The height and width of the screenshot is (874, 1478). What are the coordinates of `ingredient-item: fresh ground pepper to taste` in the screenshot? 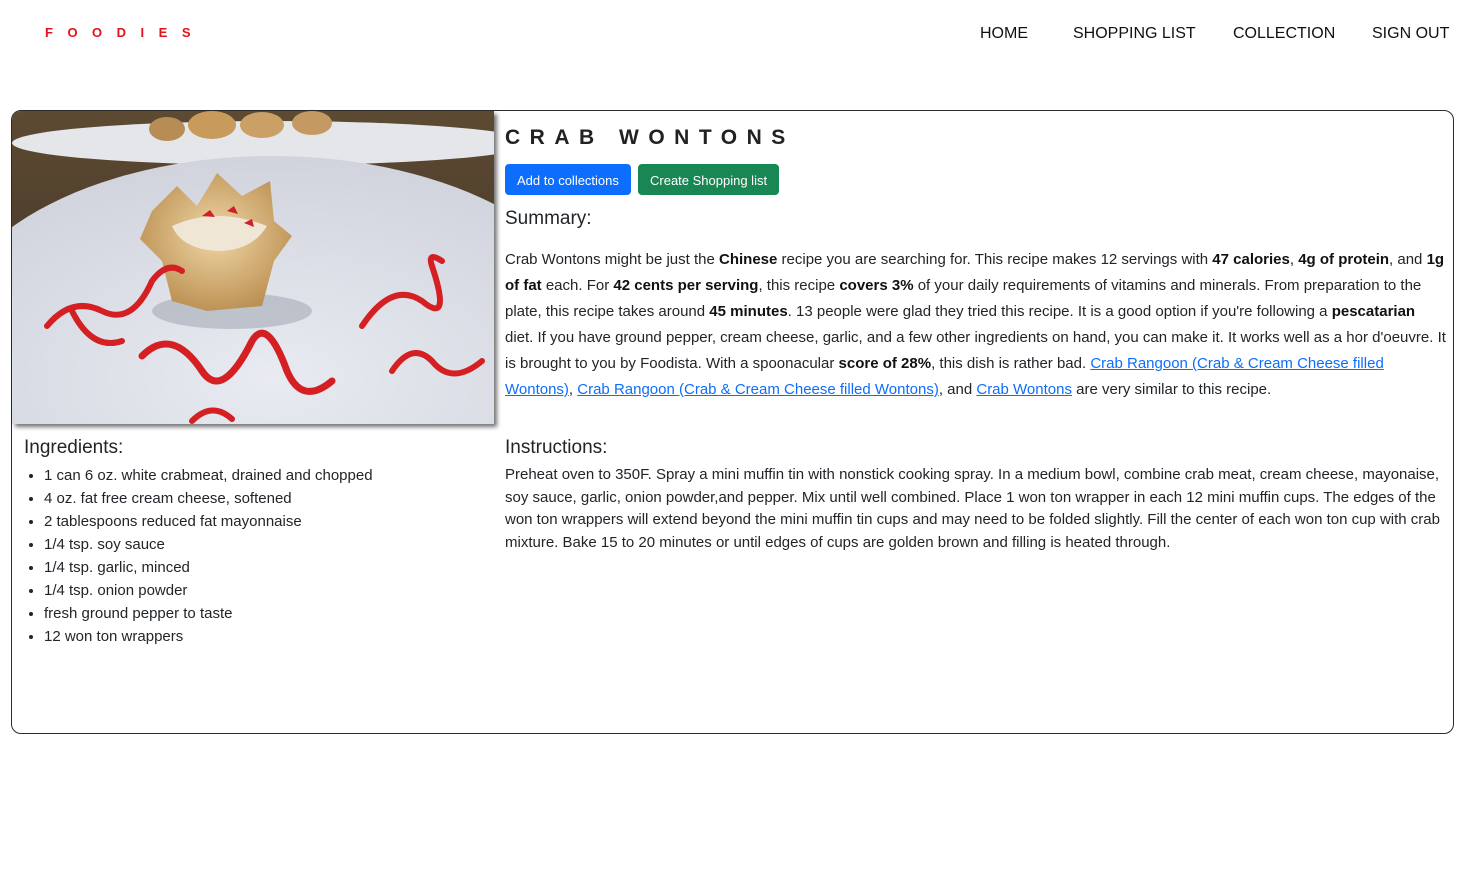 It's located at (208, 613).